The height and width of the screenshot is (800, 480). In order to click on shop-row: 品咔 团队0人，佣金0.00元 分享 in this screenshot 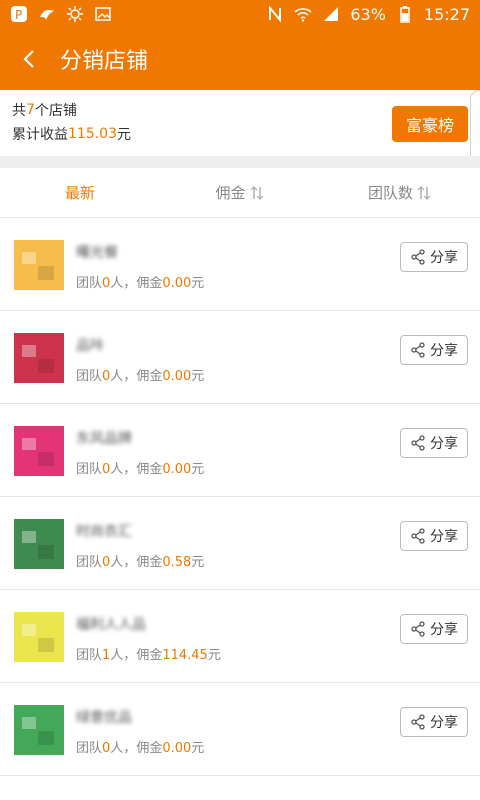, I will do `click(240, 357)`.